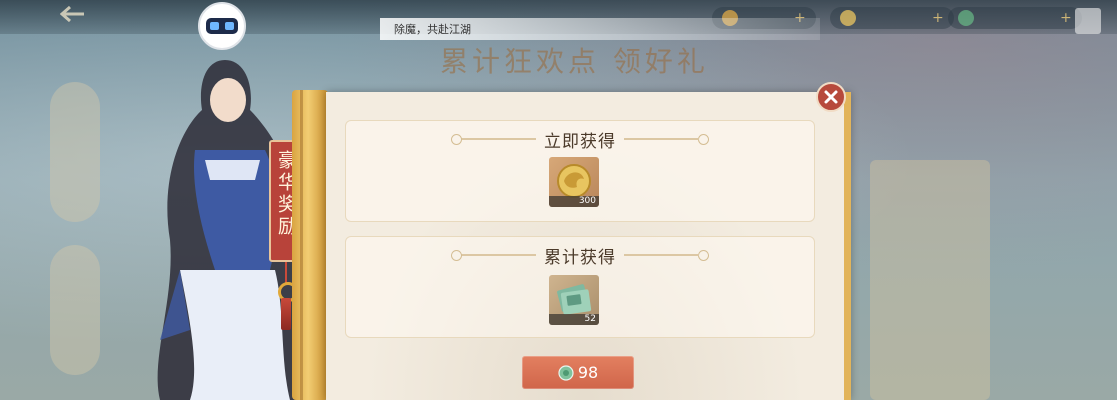  I want to click on ingot-icon, so click(848, 18).